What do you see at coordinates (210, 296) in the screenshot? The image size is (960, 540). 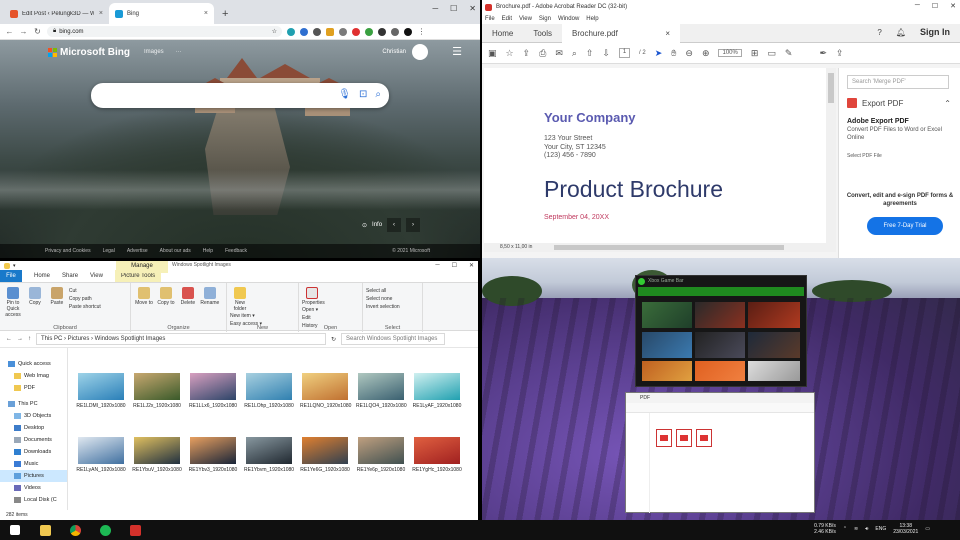 I see `rename-button: Rename` at bounding box center [210, 296].